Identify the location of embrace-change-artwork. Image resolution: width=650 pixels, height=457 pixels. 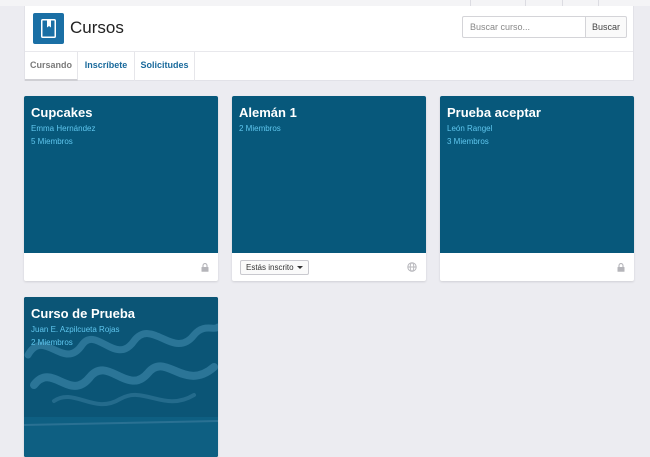
(121, 377).